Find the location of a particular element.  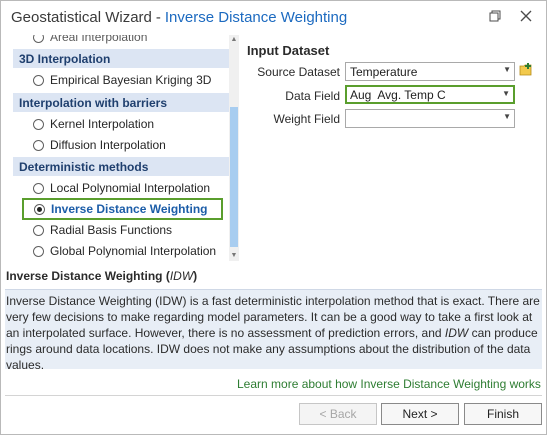

input-dataset-title: Input Dataset is located at coordinates (288, 50).